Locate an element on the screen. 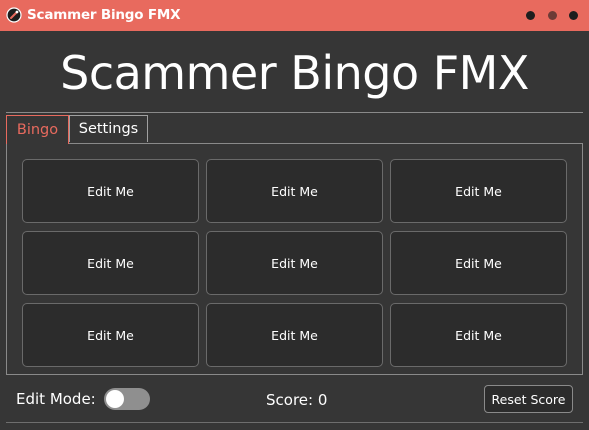  edit-mode-toggle is located at coordinates (127, 399).